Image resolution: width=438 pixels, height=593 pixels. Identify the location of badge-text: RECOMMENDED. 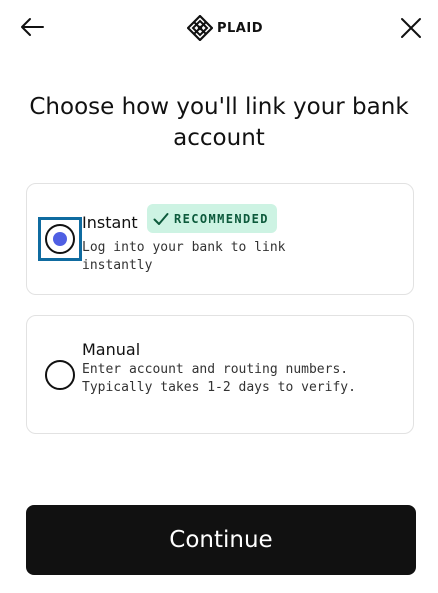
(221, 218).